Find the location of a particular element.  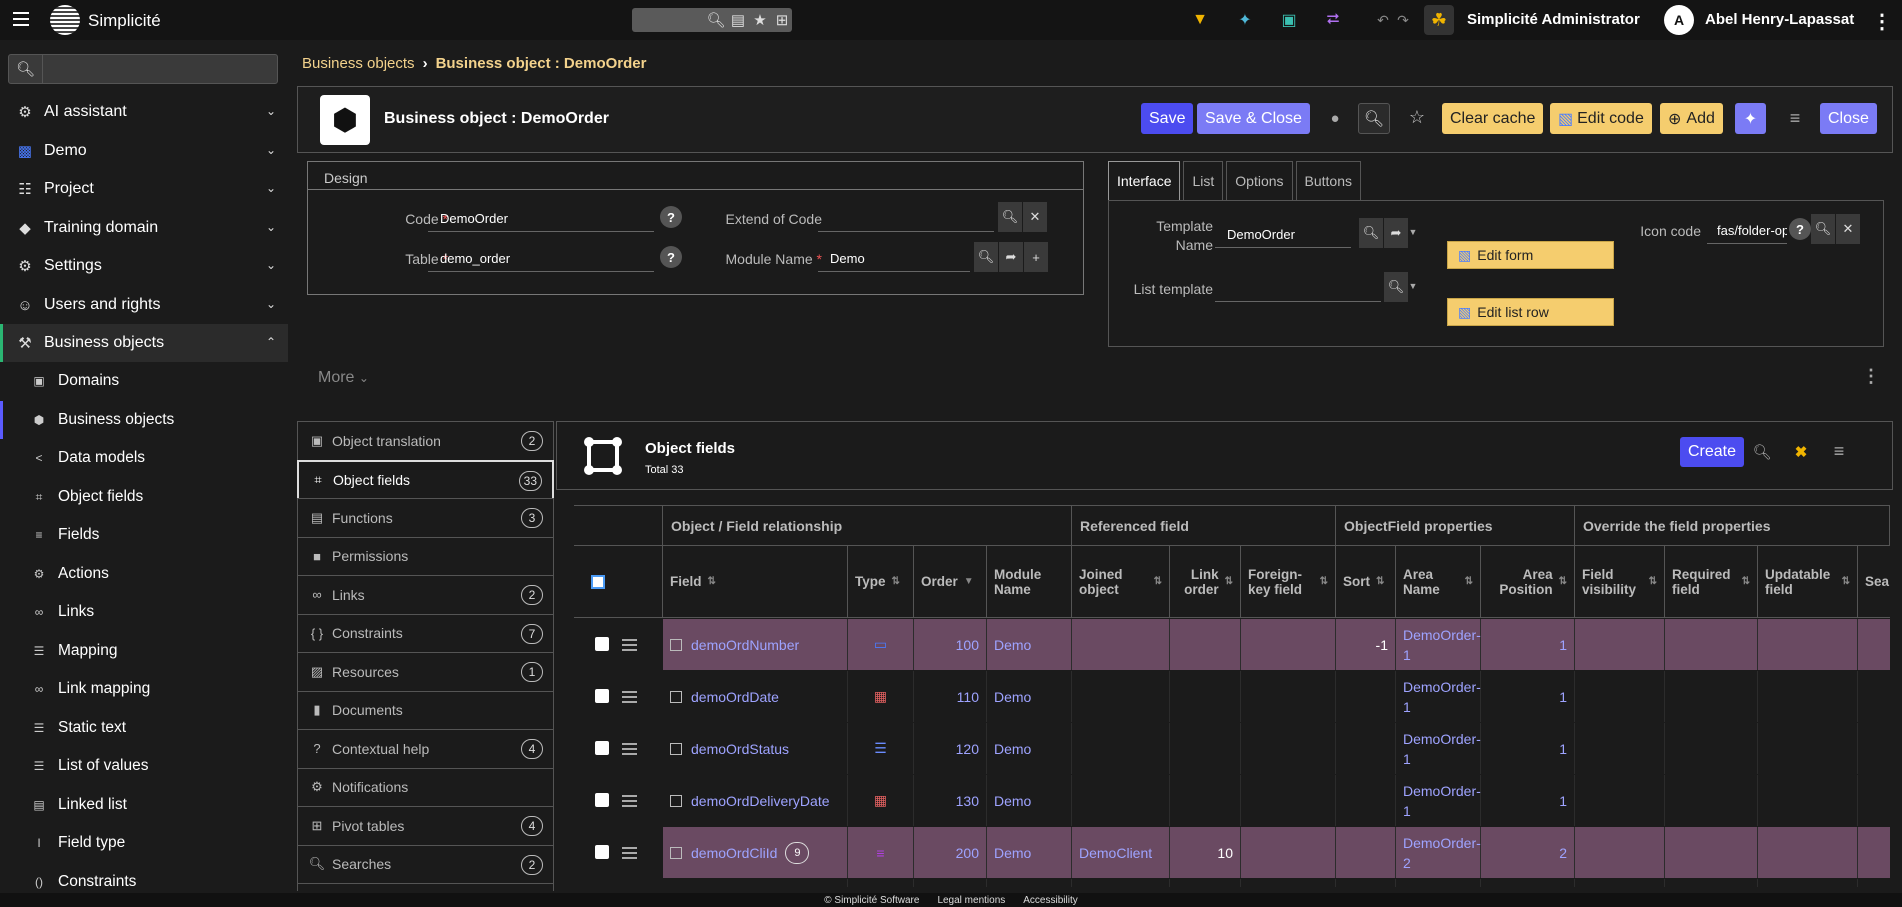

more-toggle: More ⌄ is located at coordinates (343, 378).